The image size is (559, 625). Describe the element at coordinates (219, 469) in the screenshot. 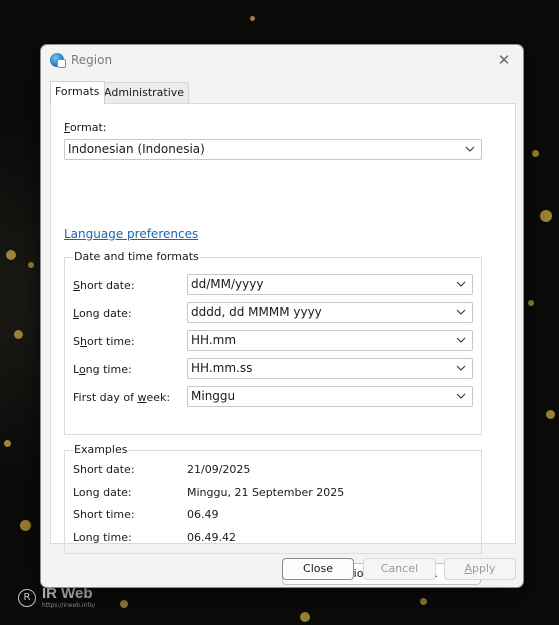

I see `example-short-date-value: 21/09/2025` at that location.